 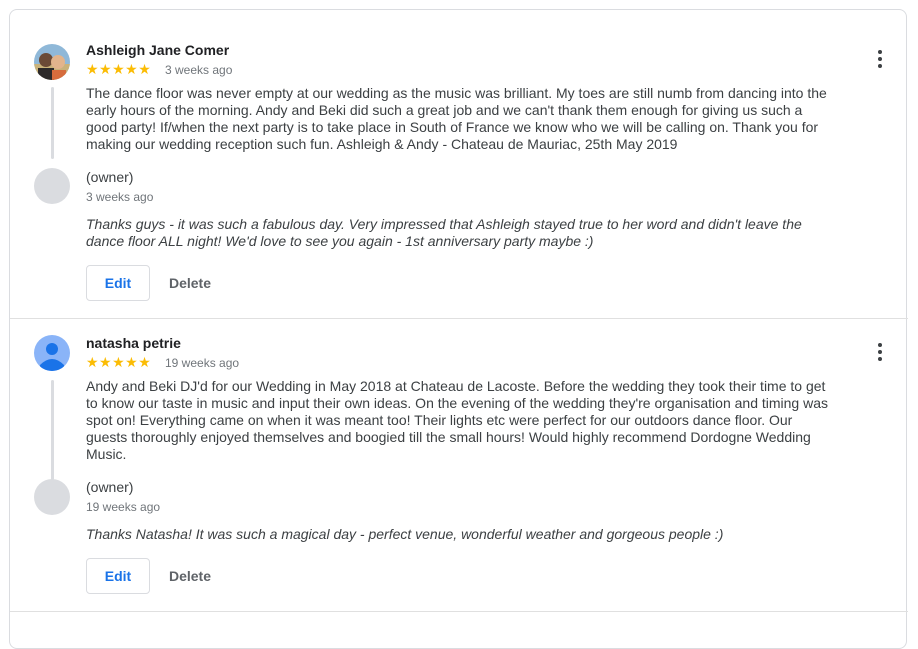 I want to click on owner-reply-date: 3 weeks ago, so click(x=120, y=197).